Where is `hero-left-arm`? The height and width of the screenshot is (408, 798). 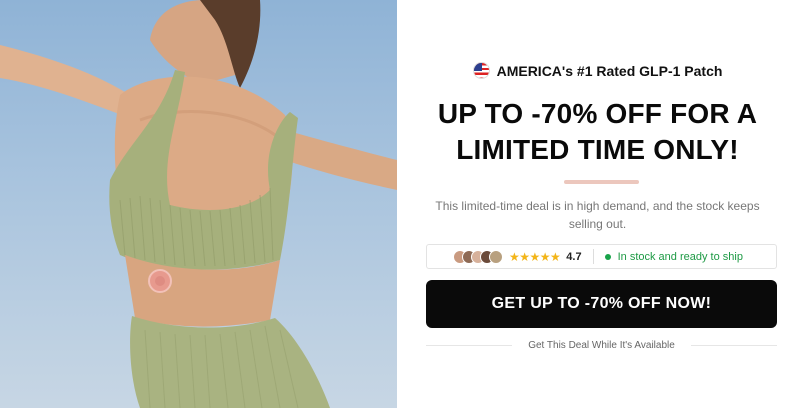
hero-left-arm is located at coordinates (67, 82).